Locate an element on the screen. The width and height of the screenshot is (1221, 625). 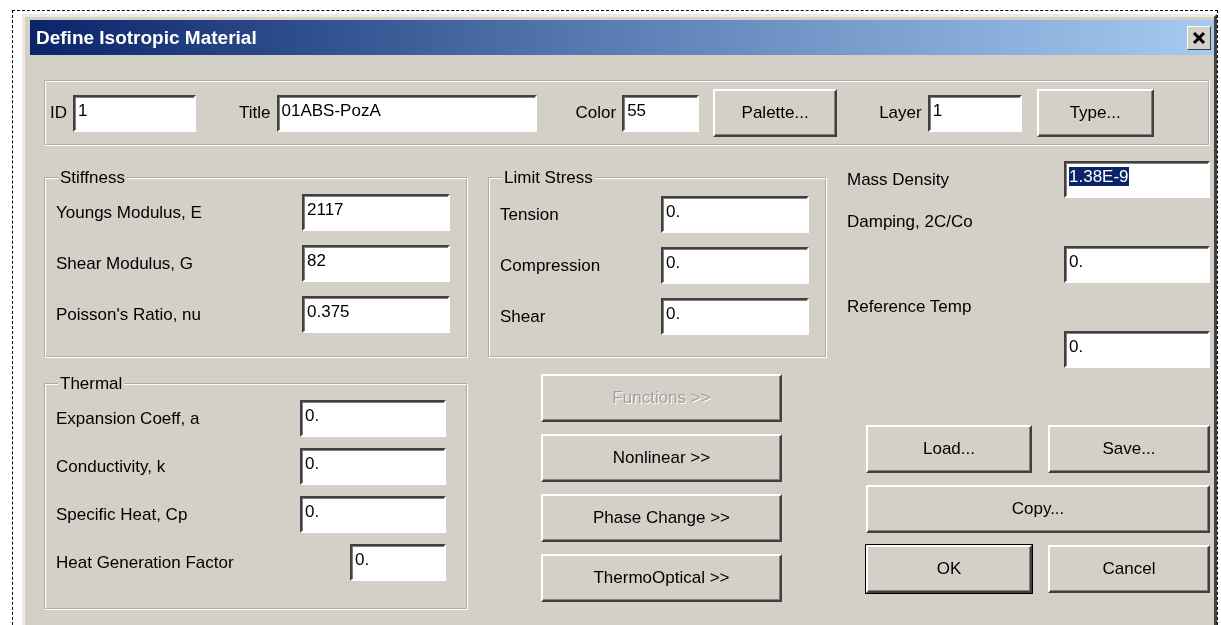
action-button: OK is located at coordinates (949, 569).